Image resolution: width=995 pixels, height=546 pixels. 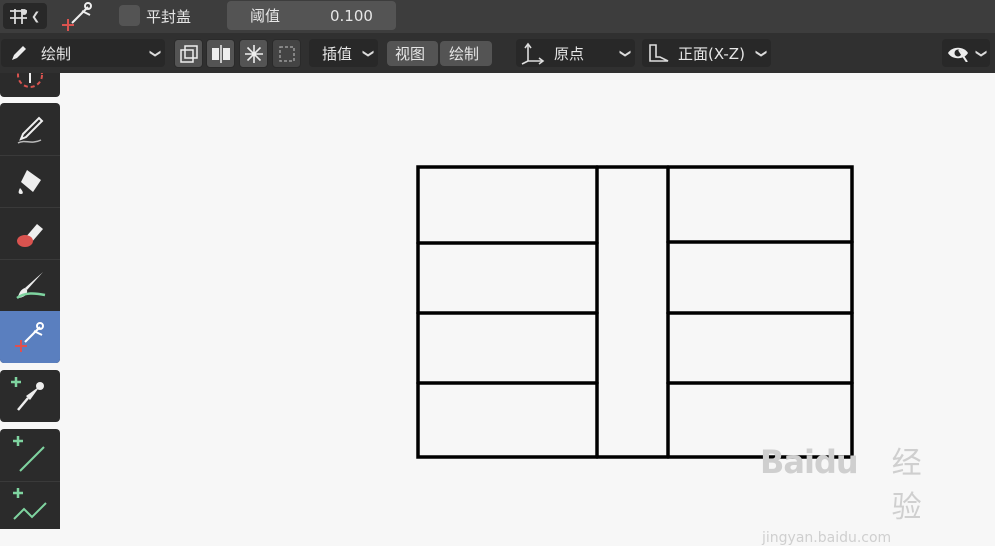 I want to click on mirror-icon, so click(x=220, y=53).